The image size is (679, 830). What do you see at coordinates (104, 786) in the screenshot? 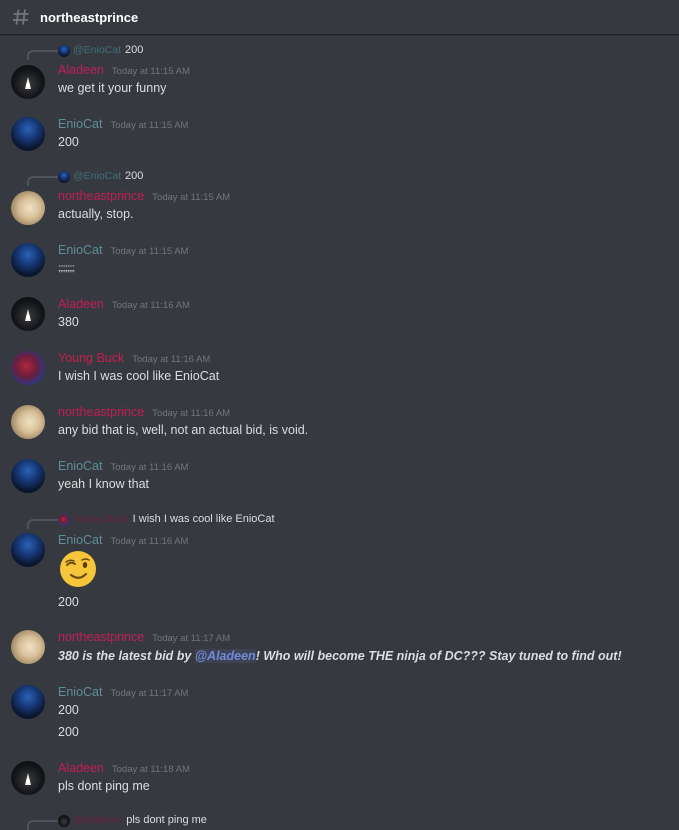
I see `message-text: pls dont ping me` at bounding box center [104, 786].